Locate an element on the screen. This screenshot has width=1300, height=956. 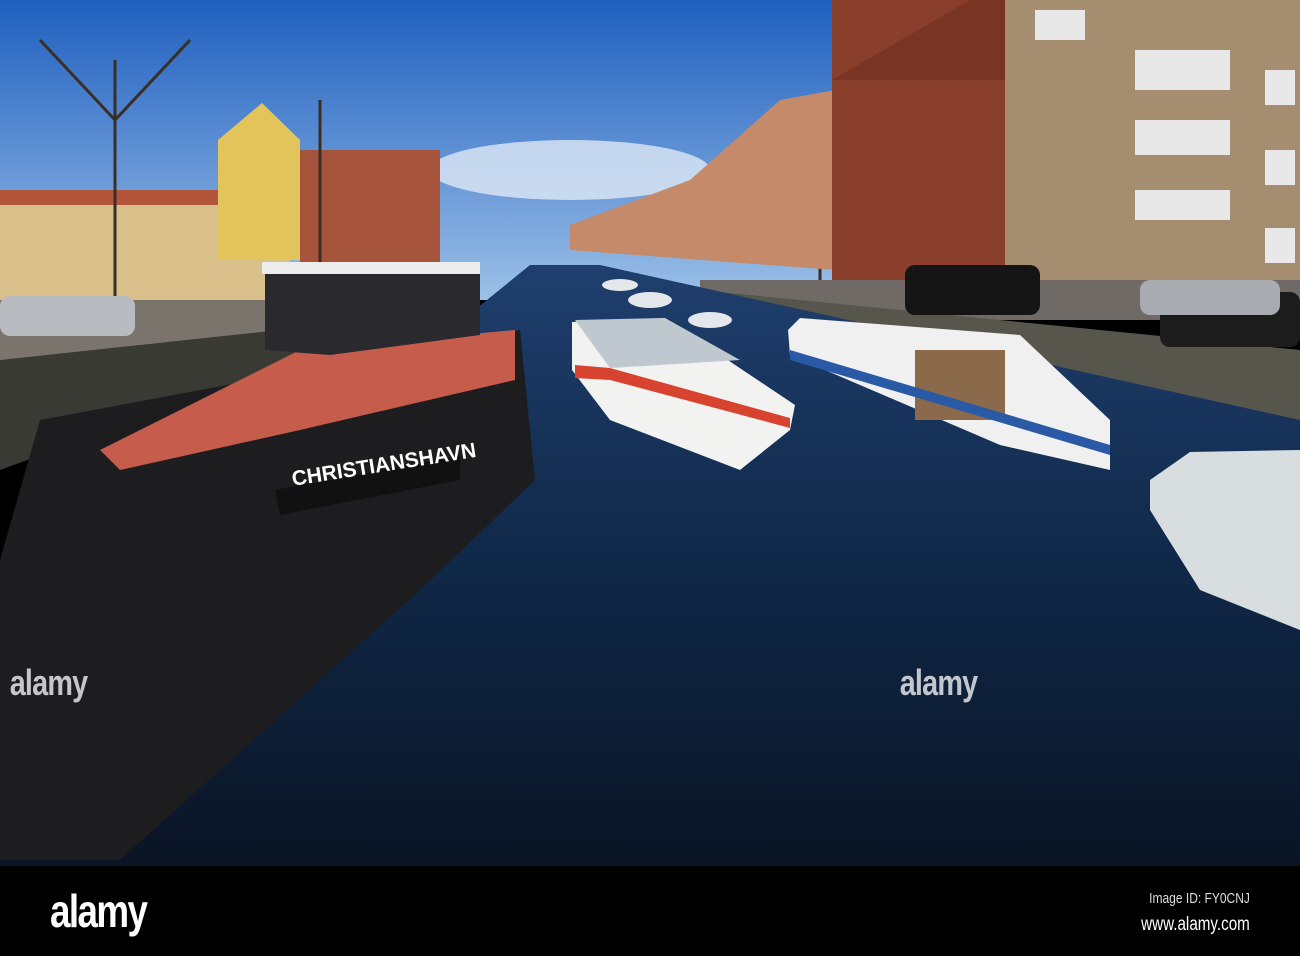
image-id: Image ID: FY0CNJ is located at coordinates (1199, 898).